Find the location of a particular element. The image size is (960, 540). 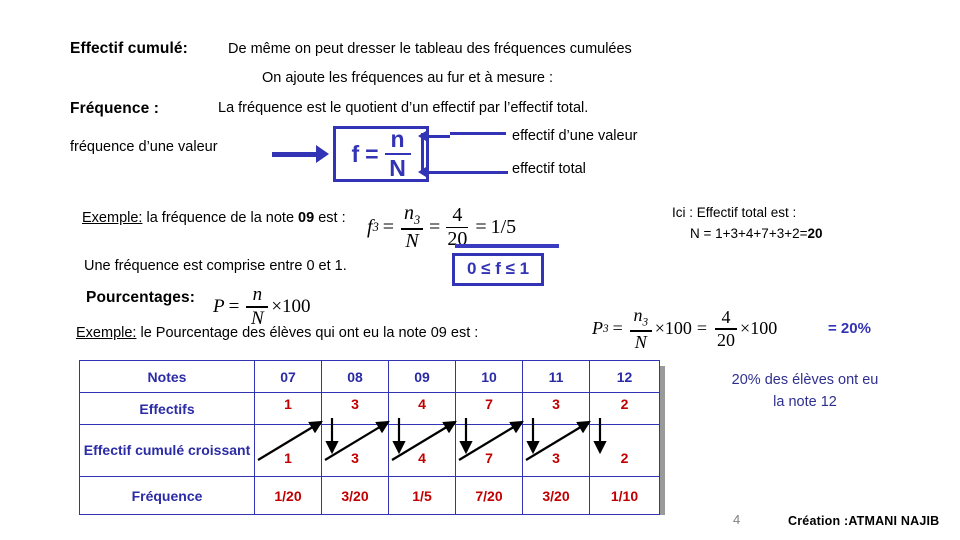

frequence-range-box: 0 ≤ f ≤ 1 is located at coordinates (498, 269).